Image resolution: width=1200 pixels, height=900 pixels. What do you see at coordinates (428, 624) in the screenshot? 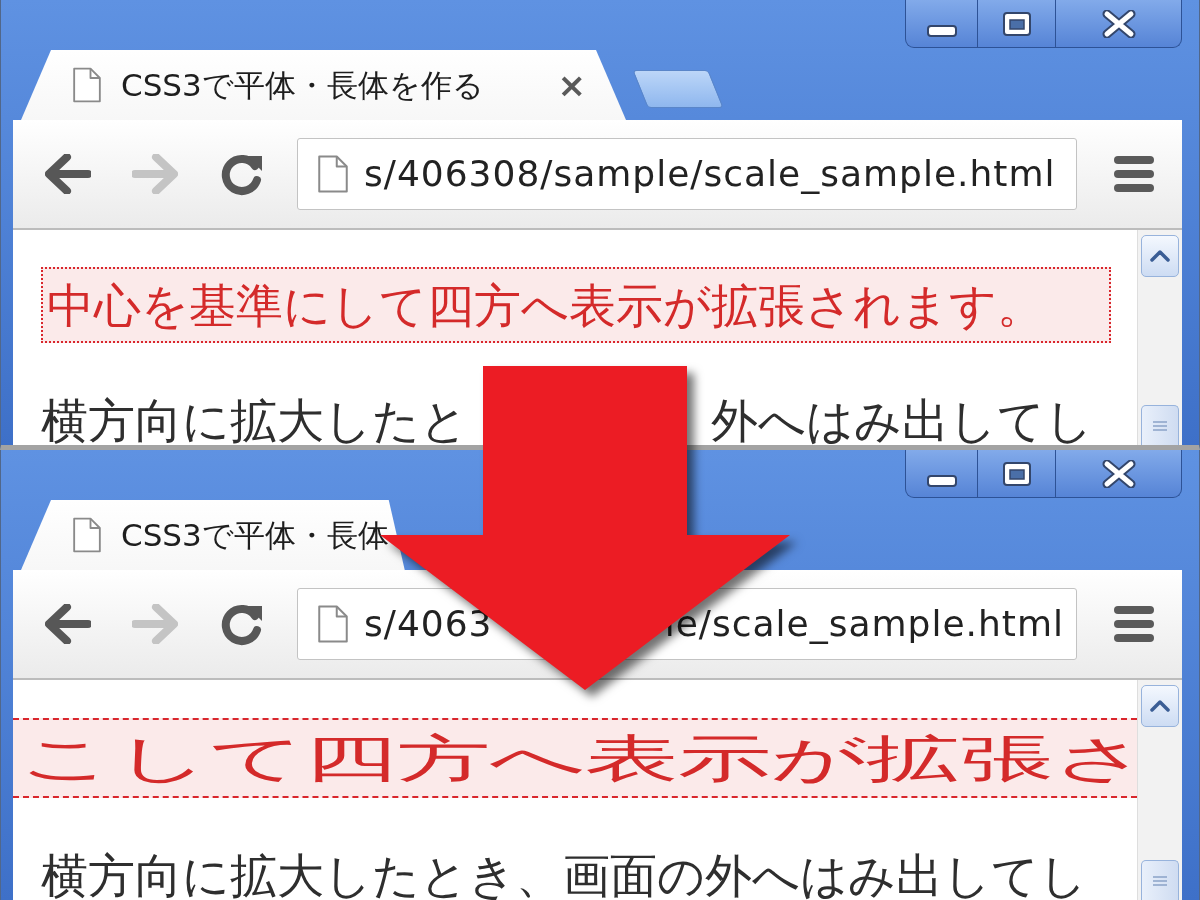
I see `url-text: s/4063` at bounding box center [428, 624].